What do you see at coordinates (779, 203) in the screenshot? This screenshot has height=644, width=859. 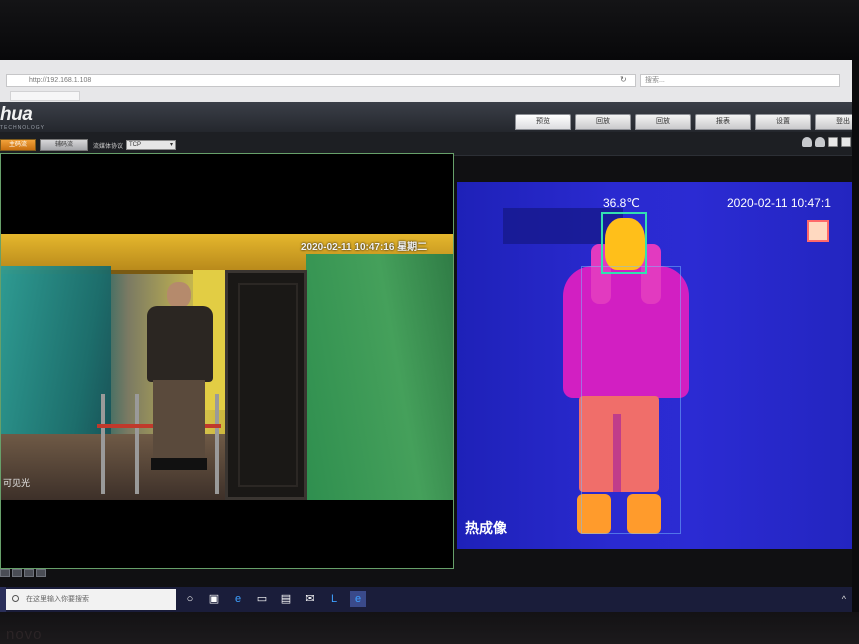 I see `thermal-osd-timestamp: 2020-02-11 10:47:1` at bounding box center [779, 203].